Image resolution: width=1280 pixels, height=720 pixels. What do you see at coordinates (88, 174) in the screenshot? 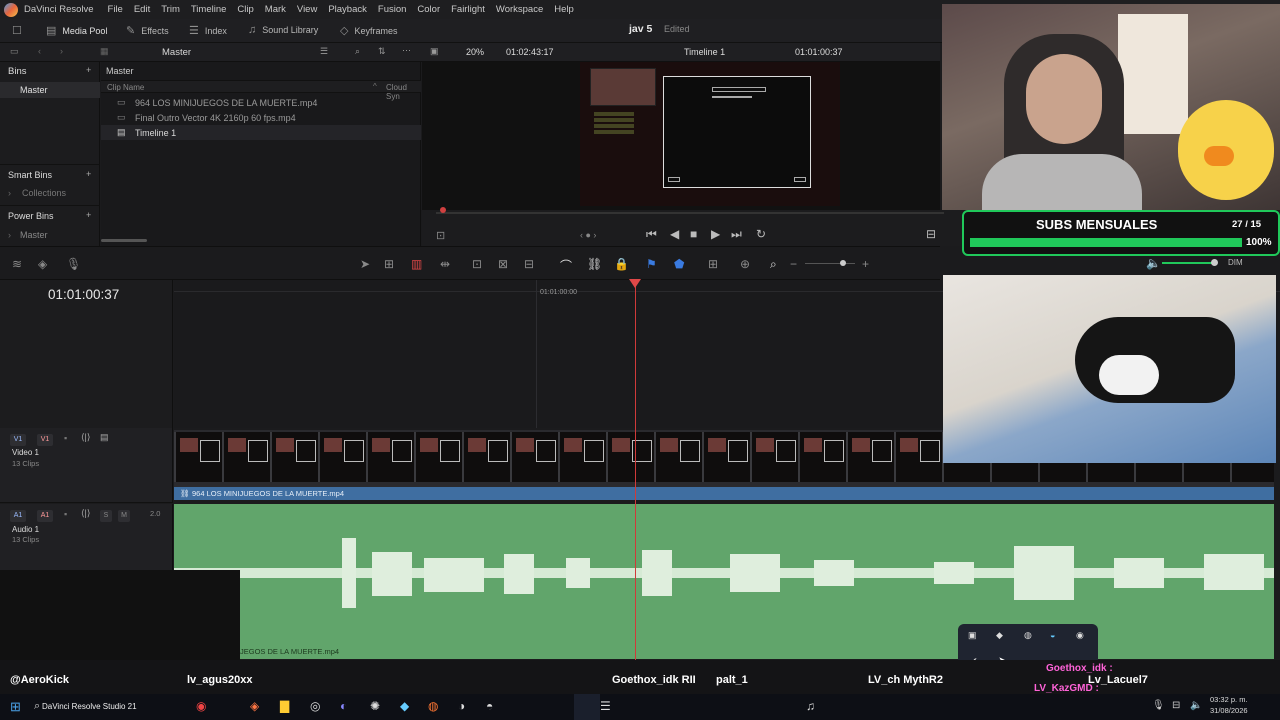
I see `add-smart-bin-icon: +` at bounding box center [88, 174].